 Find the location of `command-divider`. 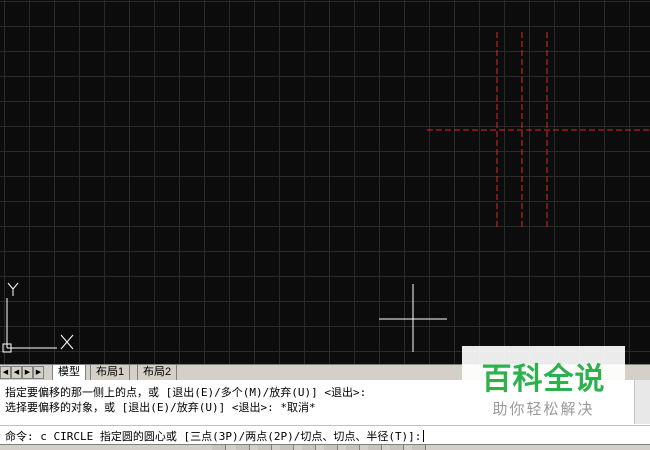

command-divider is located at coordinates (325, 425).